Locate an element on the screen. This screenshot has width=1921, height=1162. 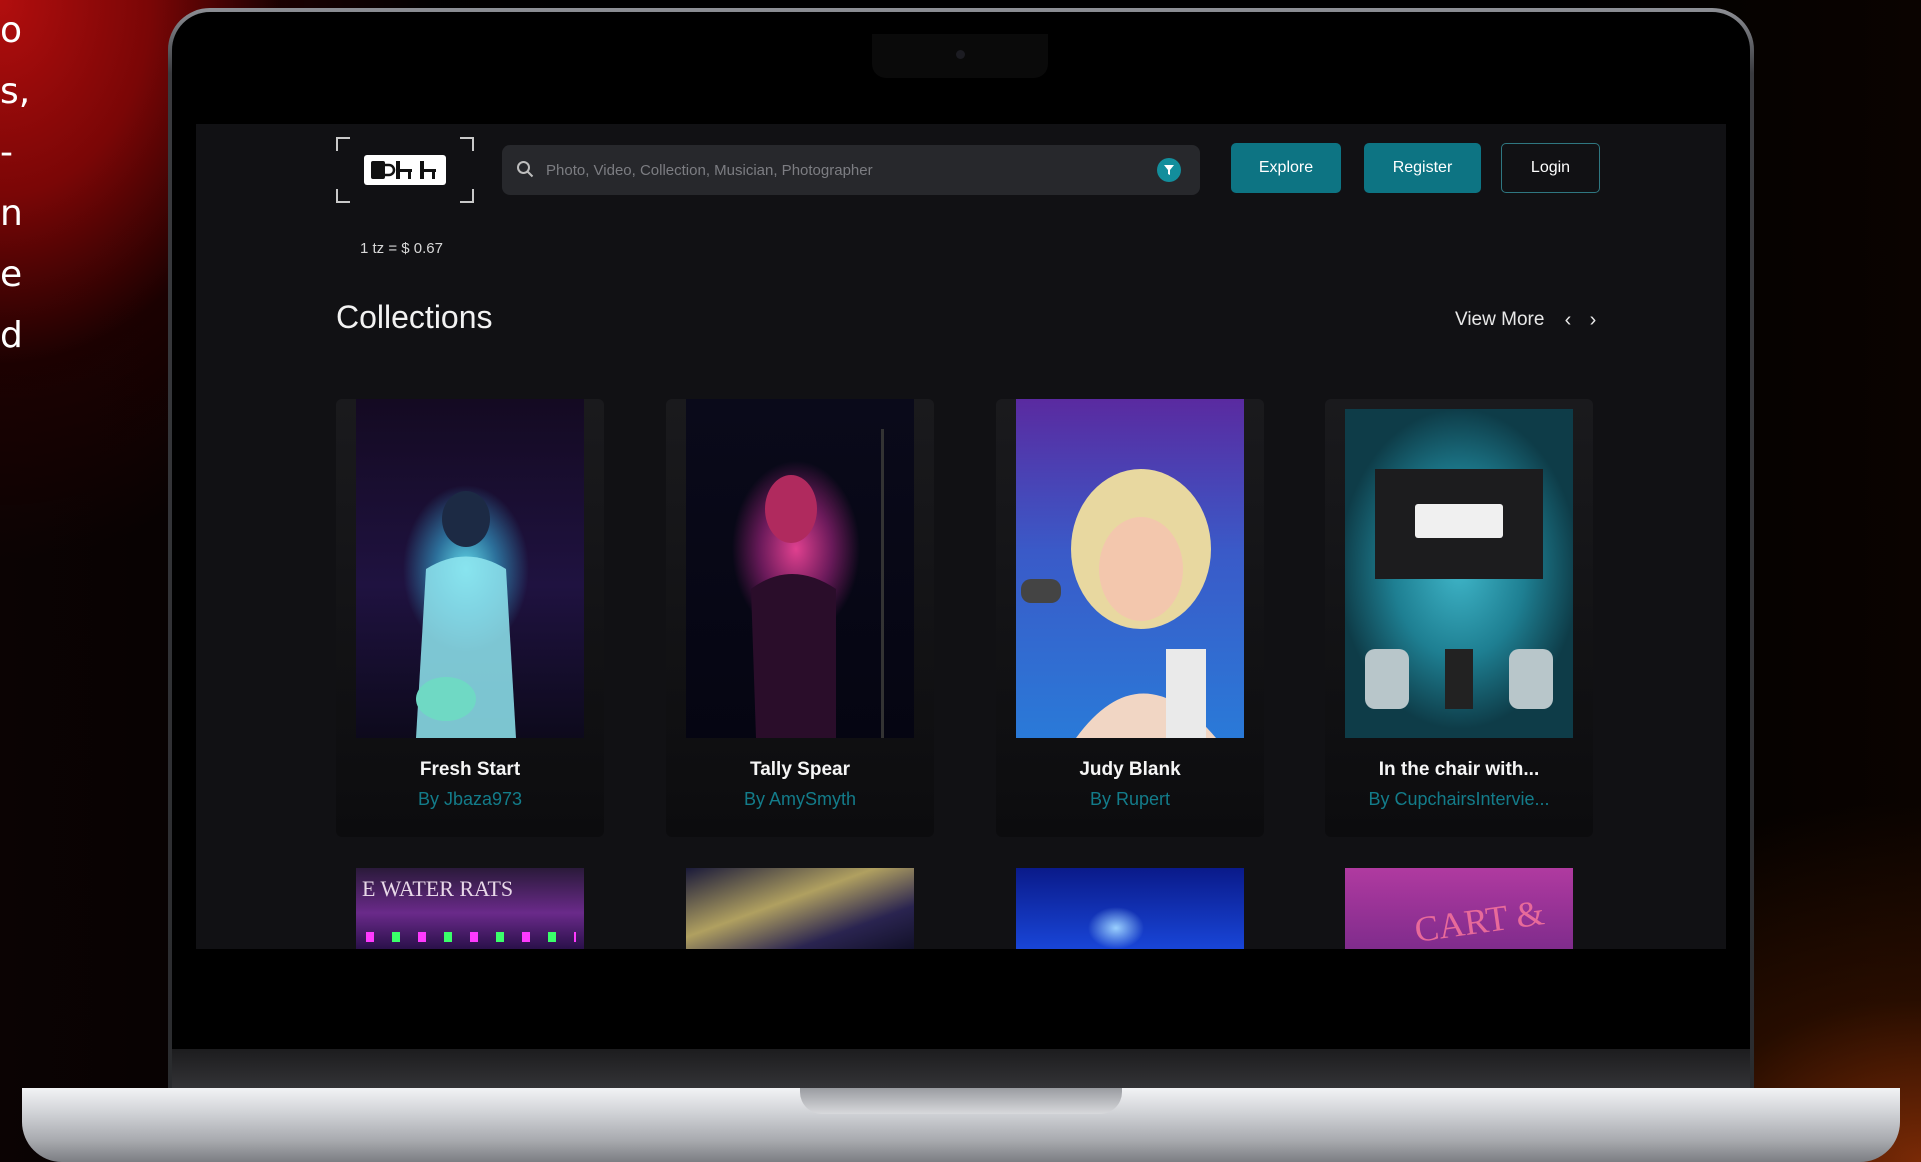
laptop-base is located at coordinates (961, 1125).